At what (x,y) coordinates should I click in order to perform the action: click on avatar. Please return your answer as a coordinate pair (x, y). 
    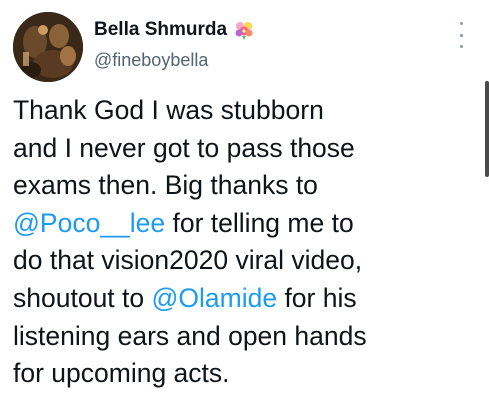
    Looking at the image, I should click on (48, 47).